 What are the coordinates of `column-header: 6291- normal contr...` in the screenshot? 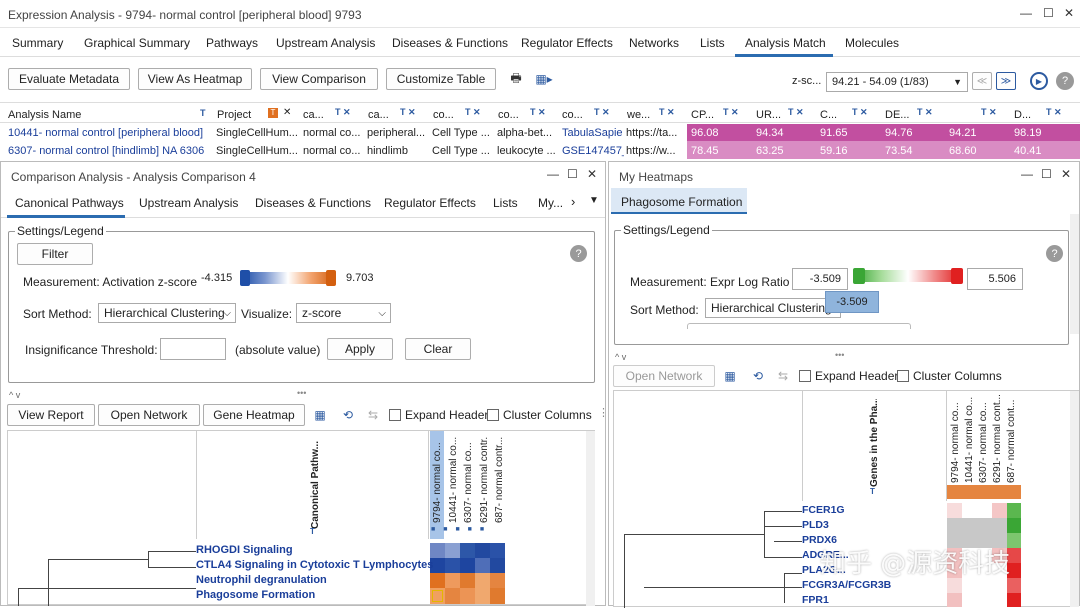 It's located at (484, 480).